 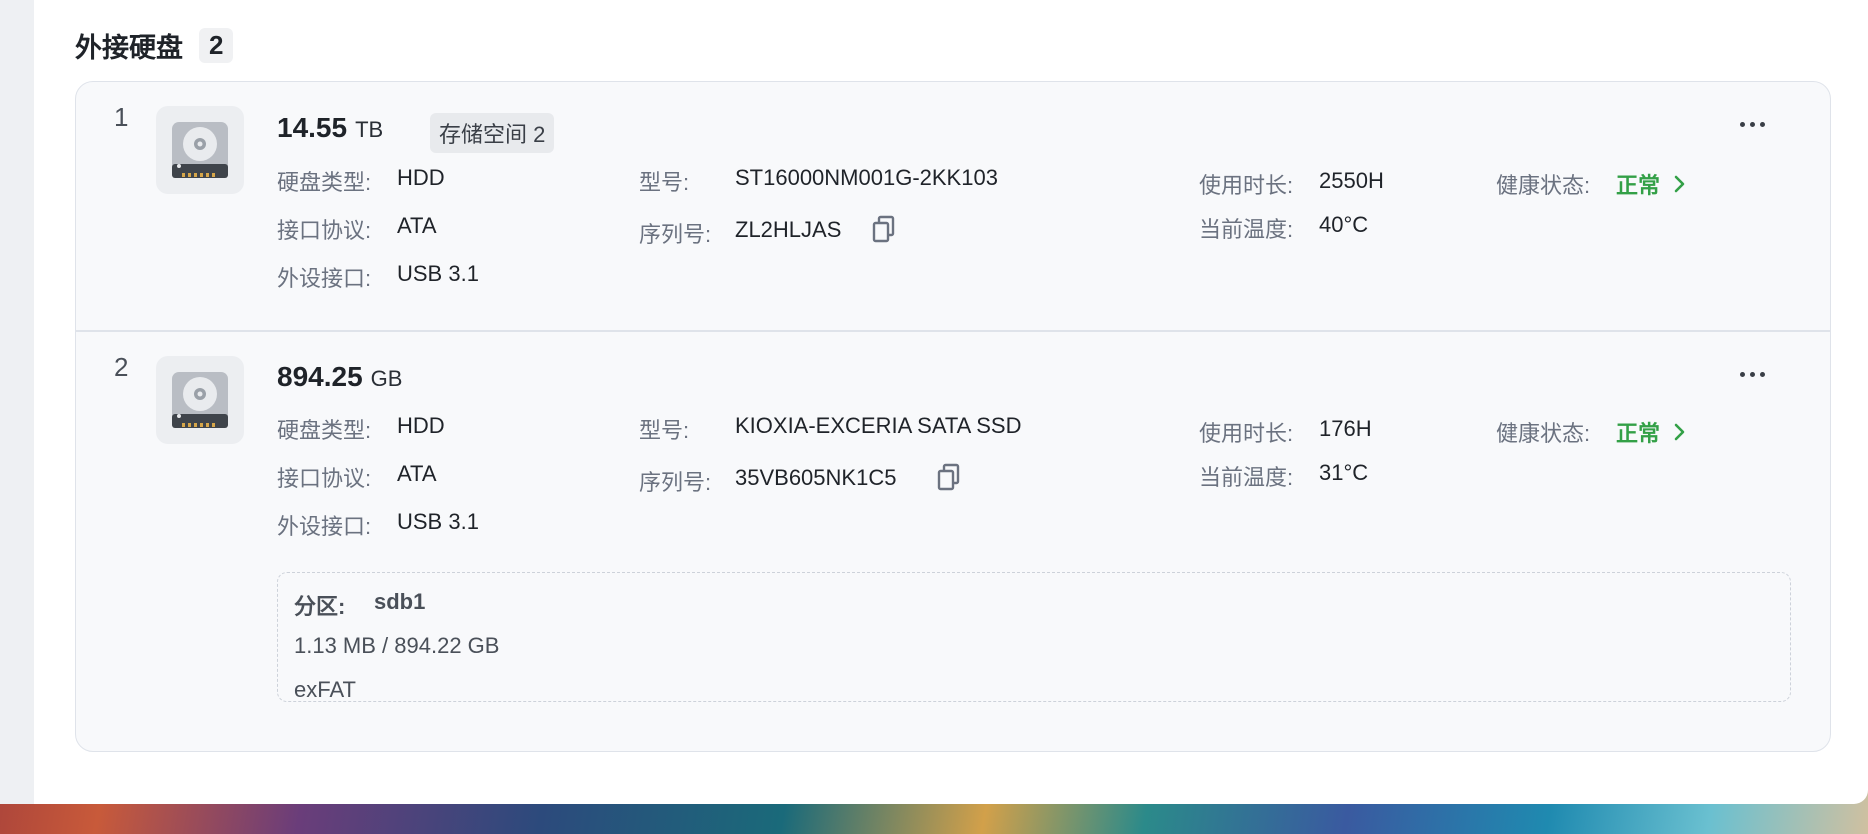 What do you see at coordinates (17, 402) in the screenshot?
I see `window-left-strip` at bounding box center [17, 402].